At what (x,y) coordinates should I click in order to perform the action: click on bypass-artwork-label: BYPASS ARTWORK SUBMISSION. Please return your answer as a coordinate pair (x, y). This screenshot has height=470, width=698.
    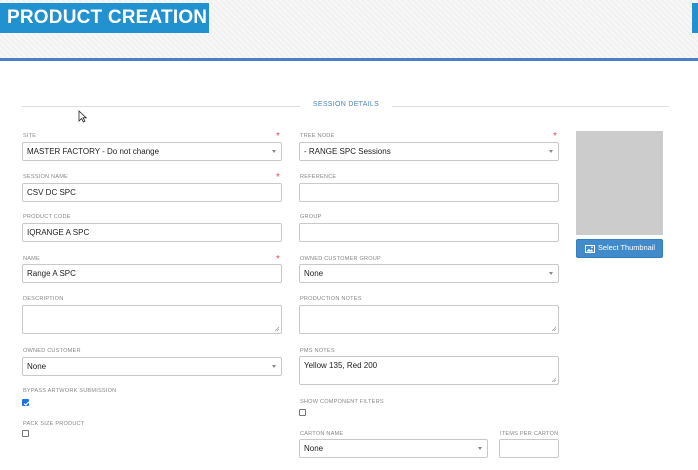
    Looking at the image, I should click on (70, 391).